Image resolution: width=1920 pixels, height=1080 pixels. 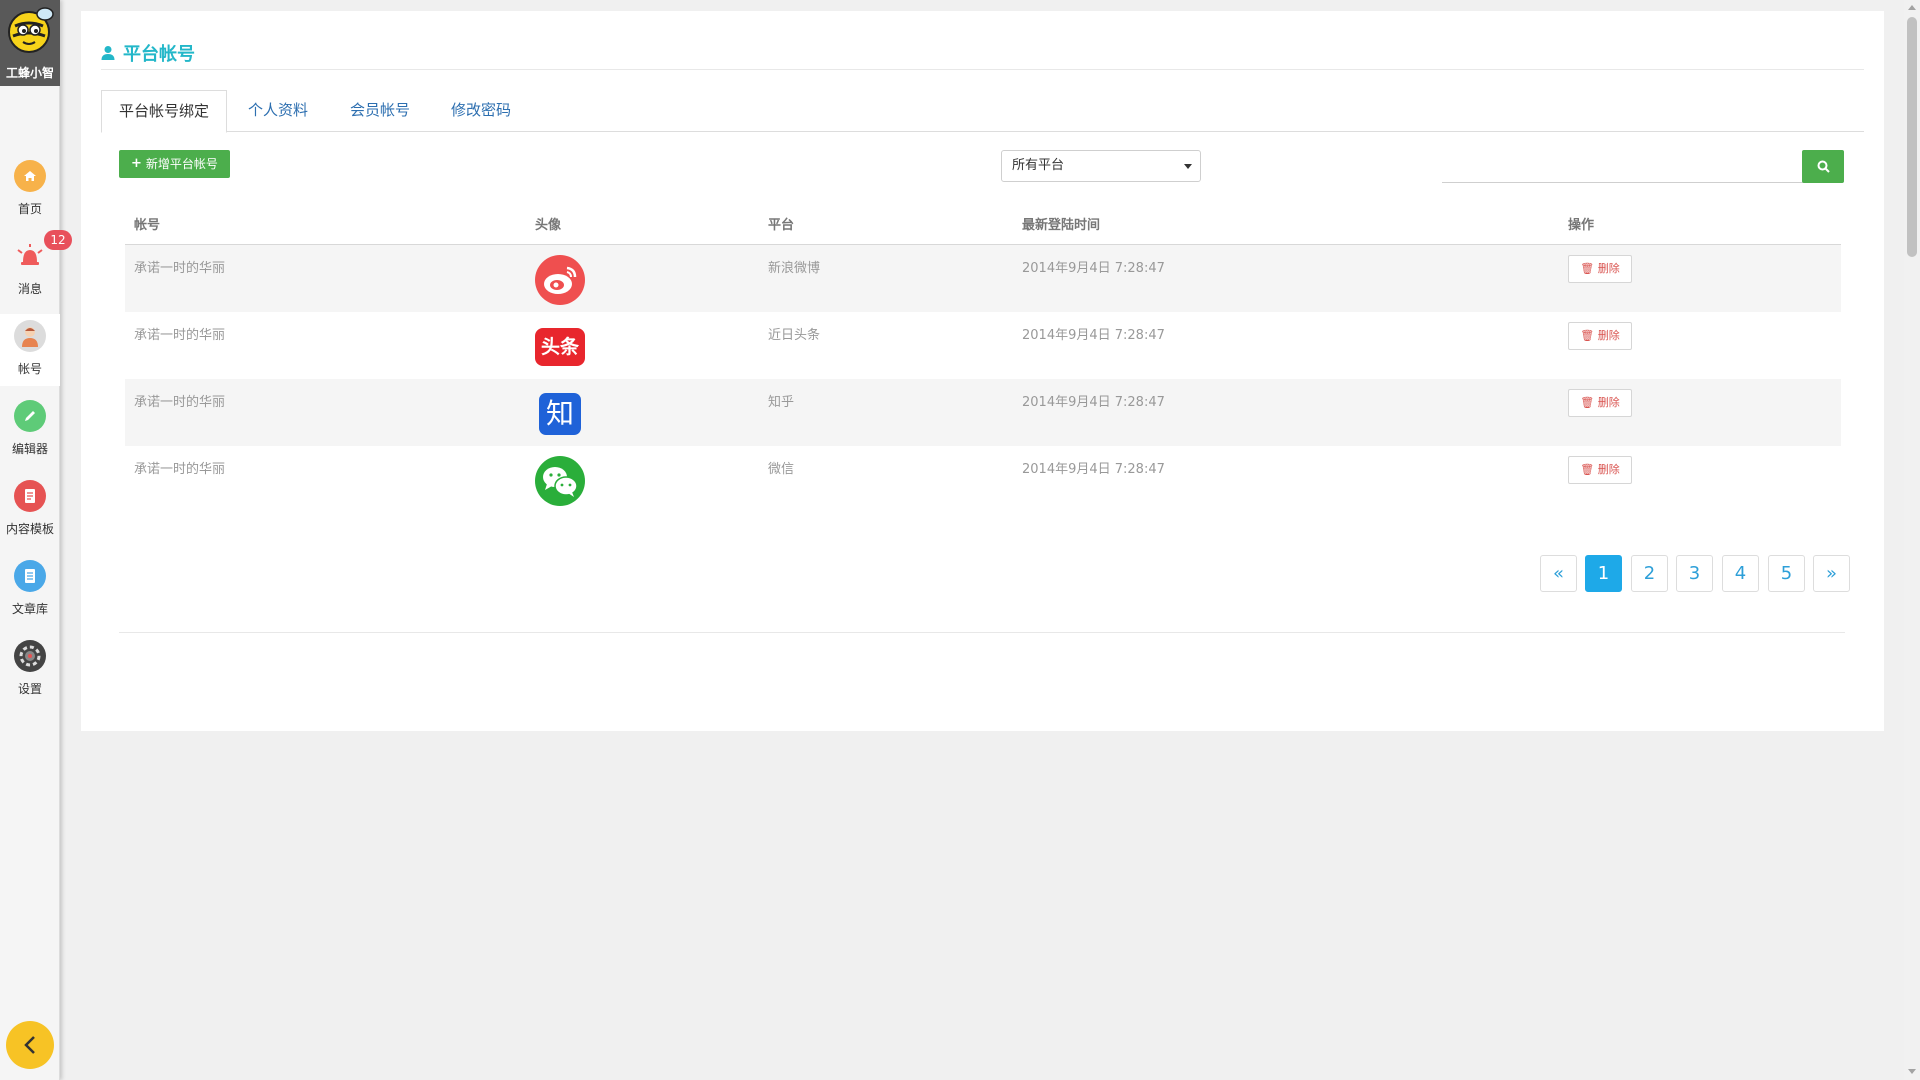 I want to click on sidebar: 工蜂小智 首页 12 消息 帐号 编辑器 内容模板 文章库 设置, so click(x=36, y=540).